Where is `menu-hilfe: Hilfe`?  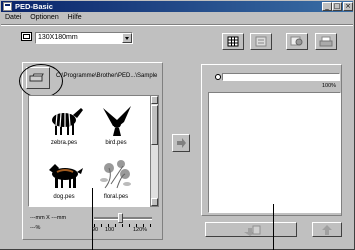
menu-hilfe: Hilfe is located at coordinates (75, 17).